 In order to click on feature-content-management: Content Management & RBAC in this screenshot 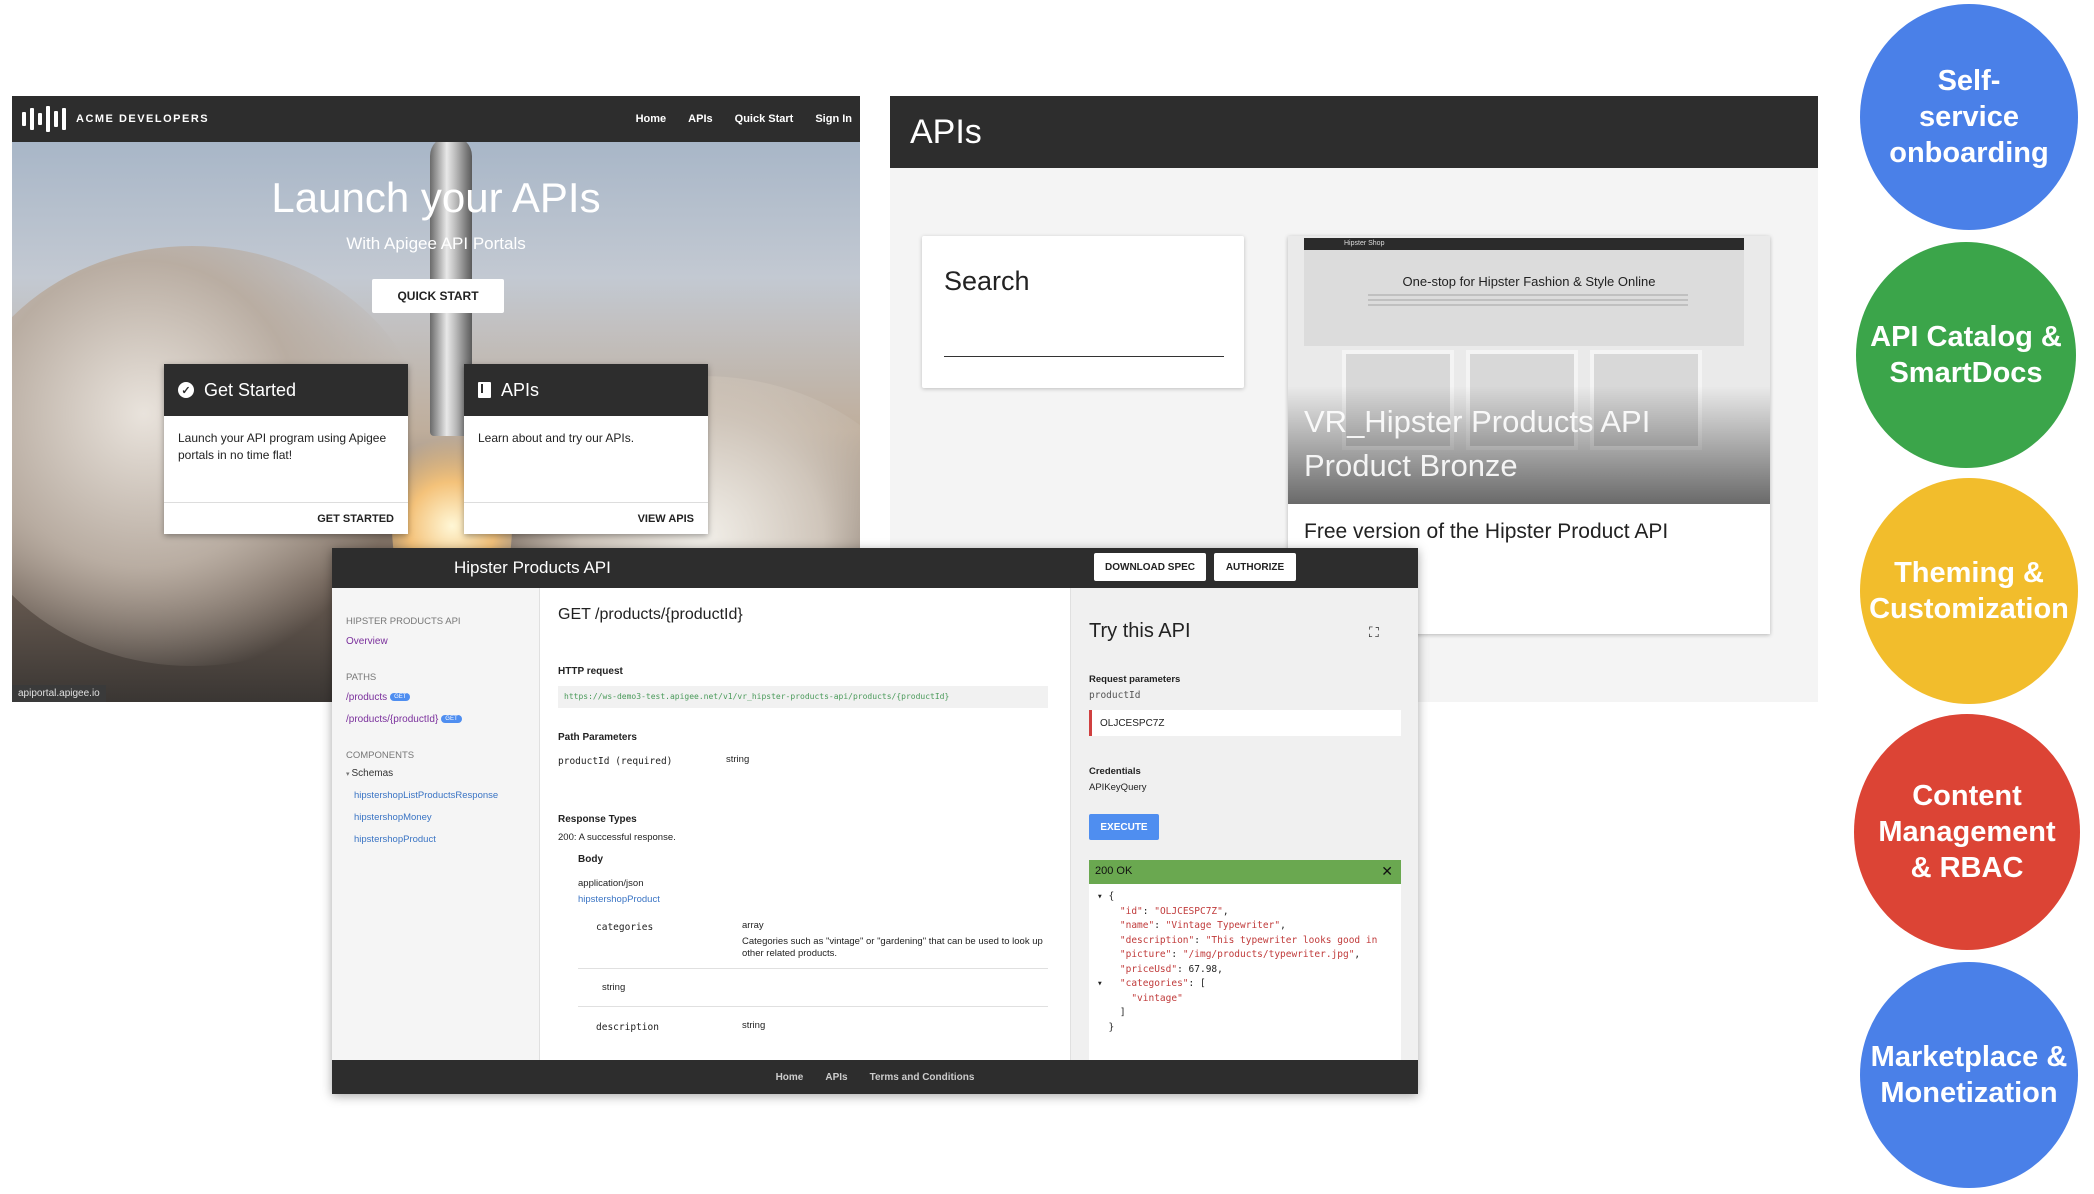, I will do `click(1967, 832)`.